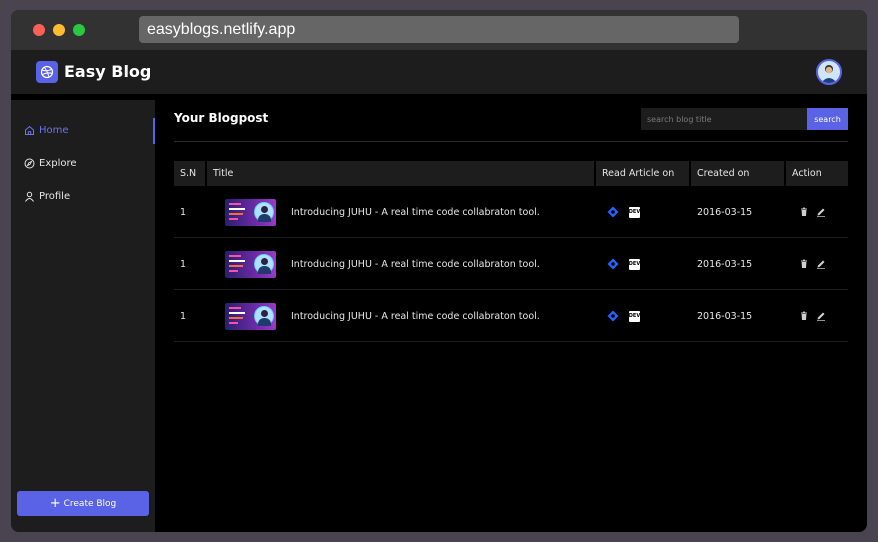 Image resolution: width=878 pixels, height=542 pixels. What do you see at coordinates (59, 30) in the screenshot?
I see `minimize-window-button` at bounding box center [59, 30].